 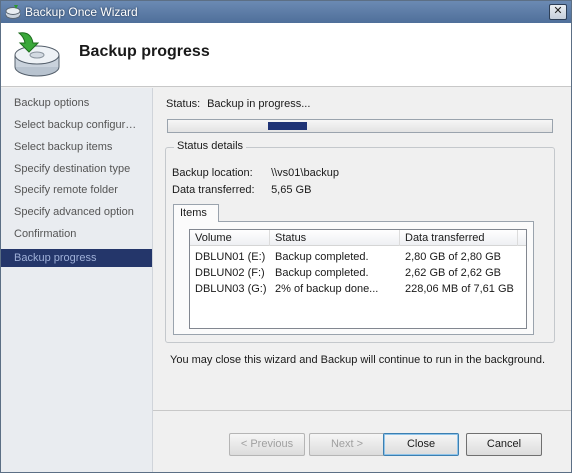 What do you see at coordinates (459, 289) in the screenshot?
I see `cell-data-transferred: 228,06 MB of 7,61 GB` at bounding box center [459, 289].